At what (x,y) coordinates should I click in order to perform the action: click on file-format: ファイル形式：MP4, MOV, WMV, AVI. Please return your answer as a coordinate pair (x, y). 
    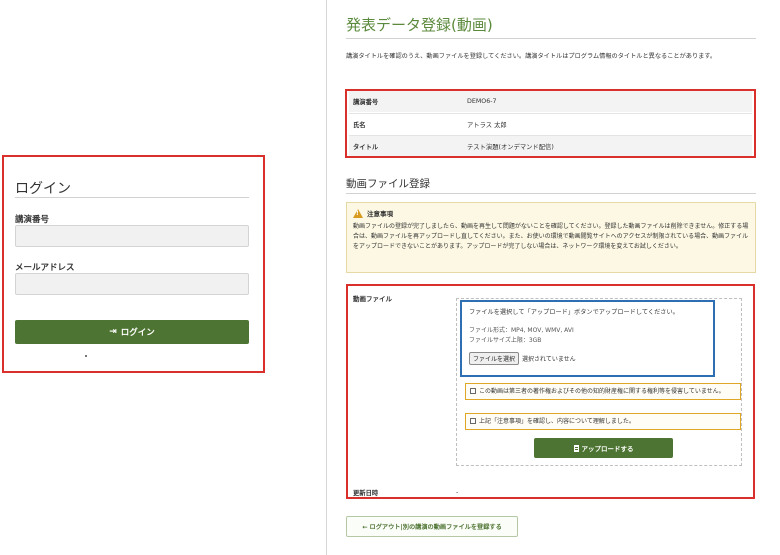
    Looking at the image, I should click on (521, 330).